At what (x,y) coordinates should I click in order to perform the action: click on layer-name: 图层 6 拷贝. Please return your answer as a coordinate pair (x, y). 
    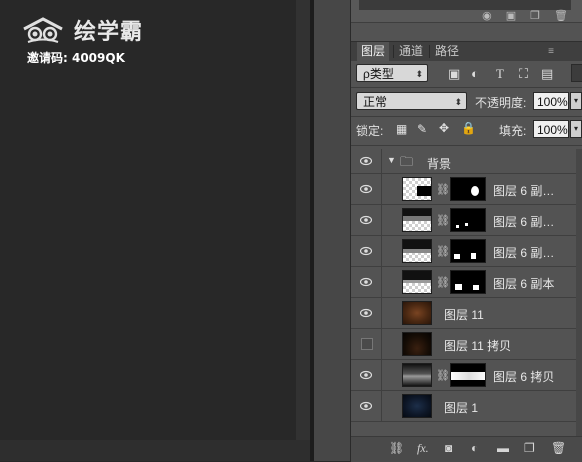
    Looking at the image, I should click on (524, 377).